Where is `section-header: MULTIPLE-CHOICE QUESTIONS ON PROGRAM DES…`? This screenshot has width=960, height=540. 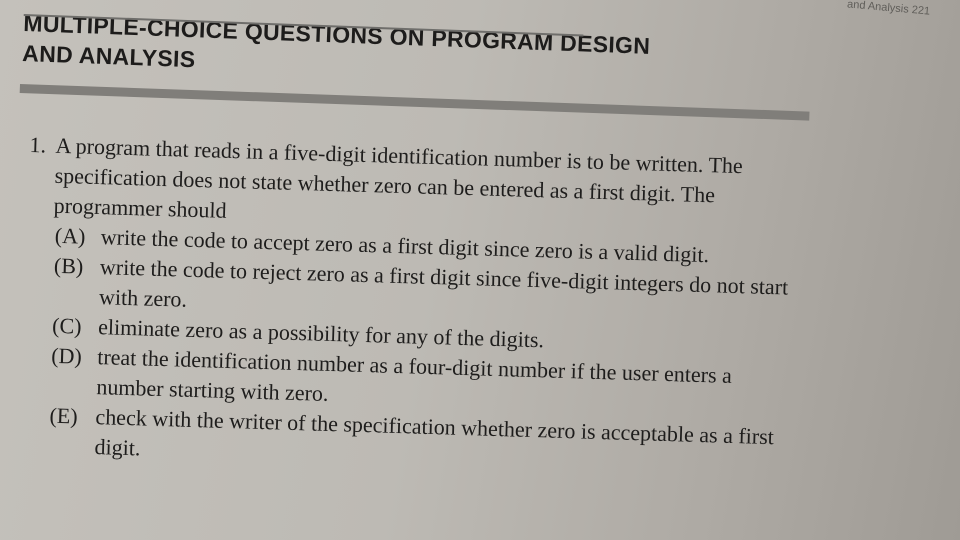 section-header: MULTIPLE-CHOICE QUESTIONS ON PROGRAM DES… is located at coordinates (413, 52).